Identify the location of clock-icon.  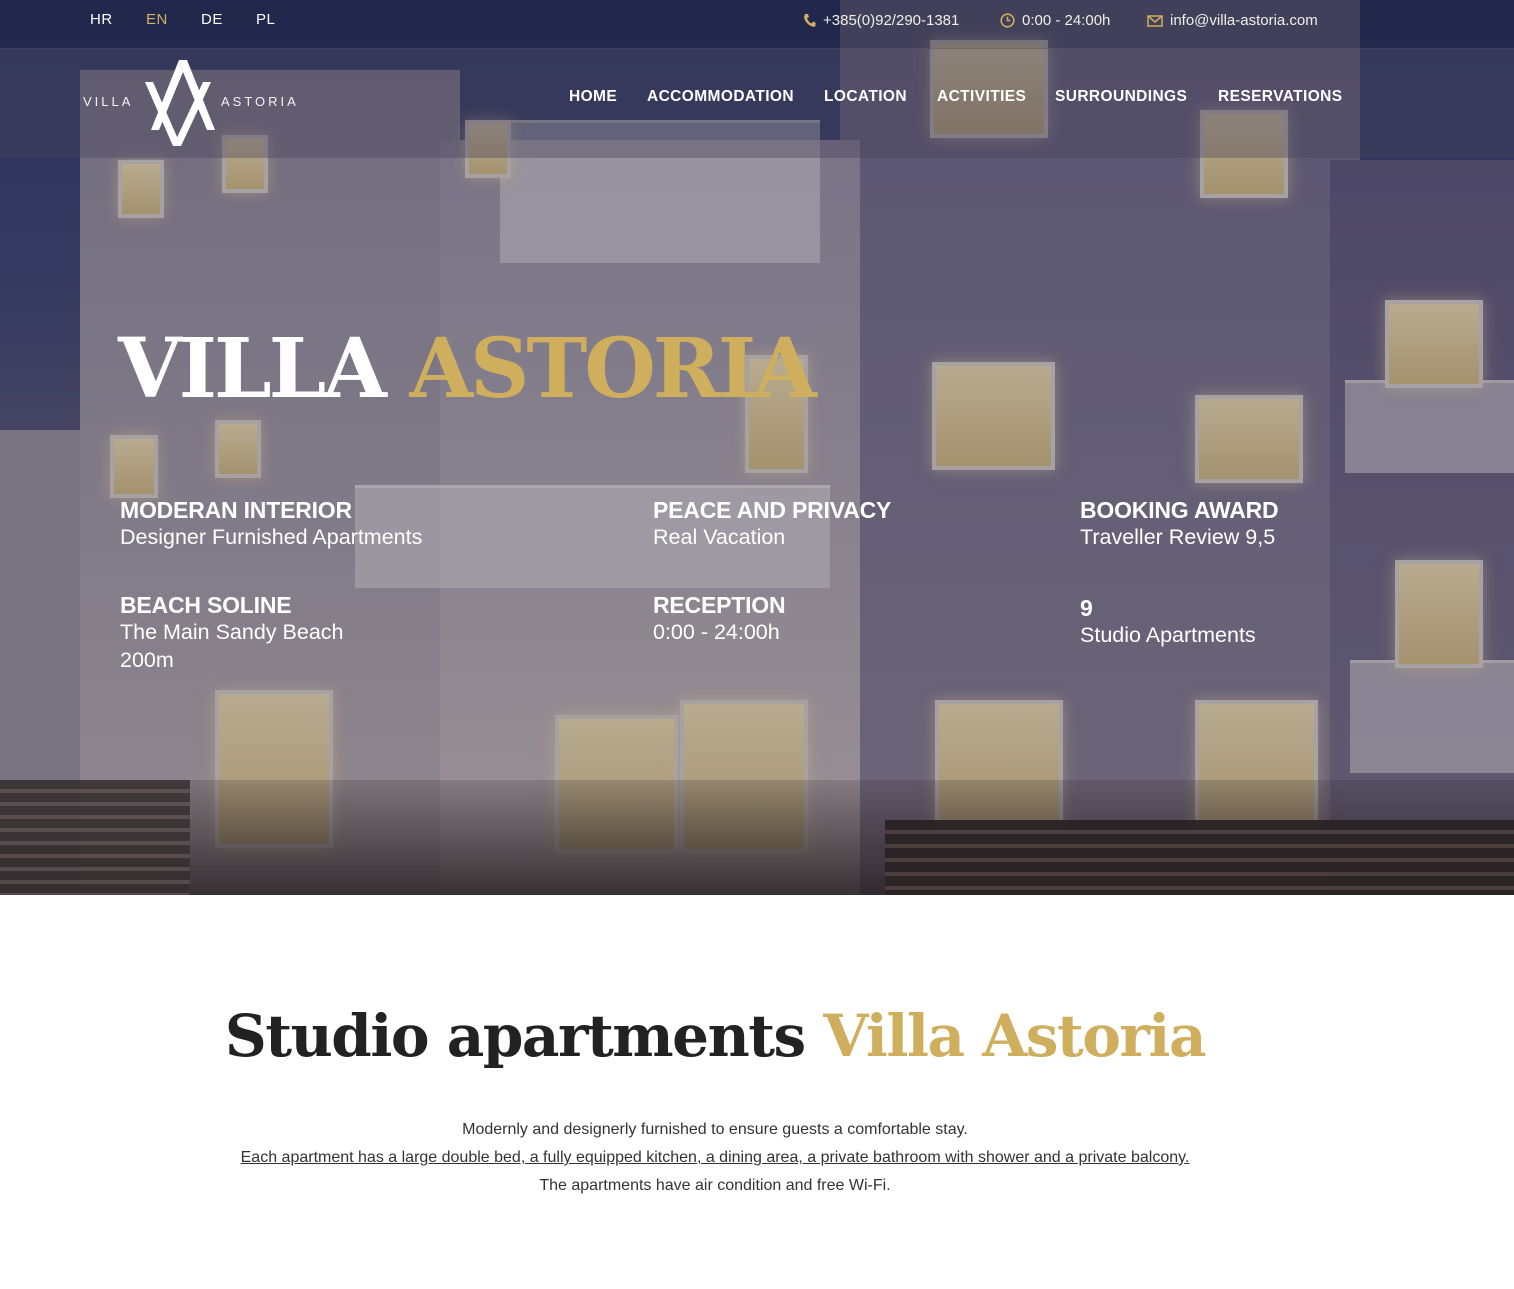
(1007, 20).